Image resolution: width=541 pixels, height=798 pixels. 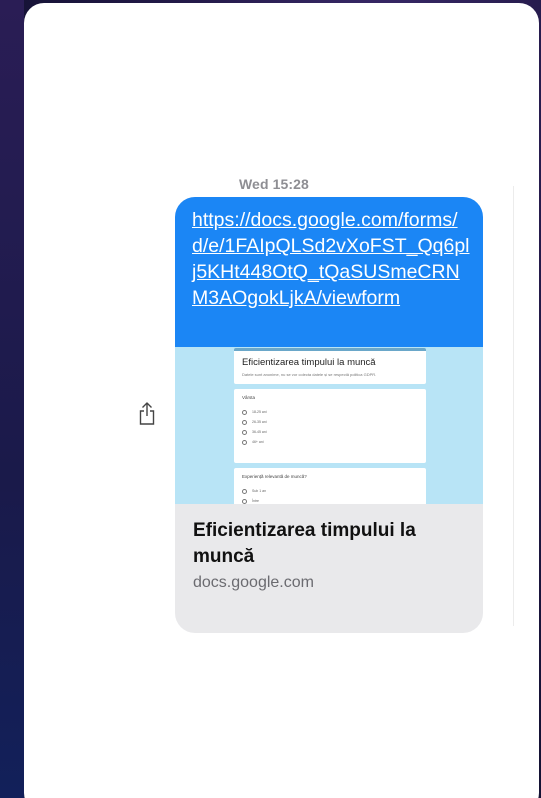 What do you see at coordinates (12, 399) in the screenshot?
I see `desktop-background` at bounding box center [12, 399].